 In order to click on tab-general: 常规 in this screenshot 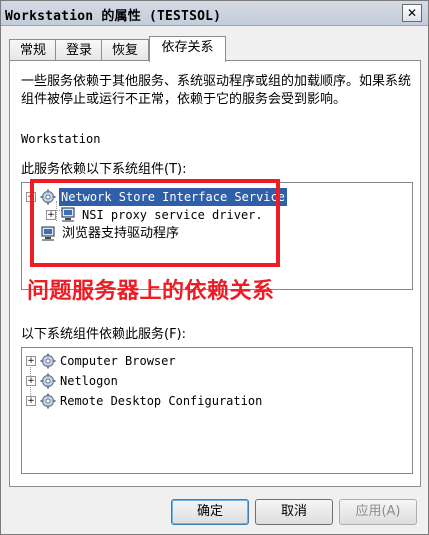, I will do `click(33, 50)`.